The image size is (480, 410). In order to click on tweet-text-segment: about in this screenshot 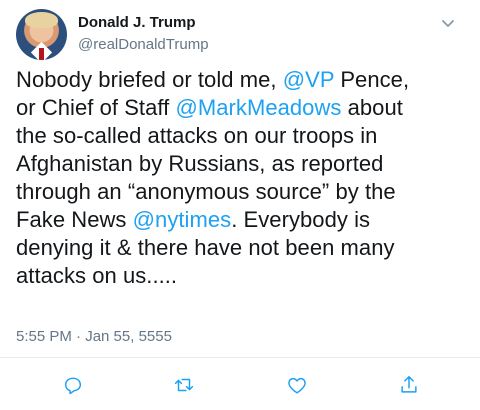, I will do `click(372, 107)`.